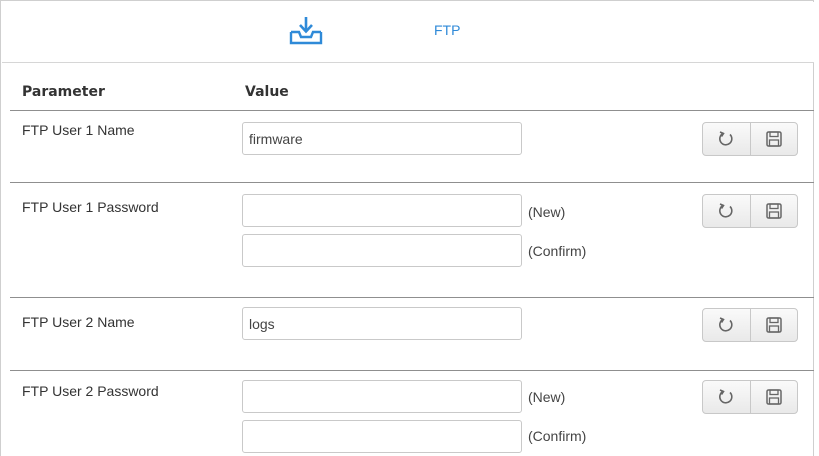 The image size is (819, 456). What do you see at coordinates (63, 92) in the screenshot?
I see `column-header-parameter: Parameter` at bounding box center [63, 92].